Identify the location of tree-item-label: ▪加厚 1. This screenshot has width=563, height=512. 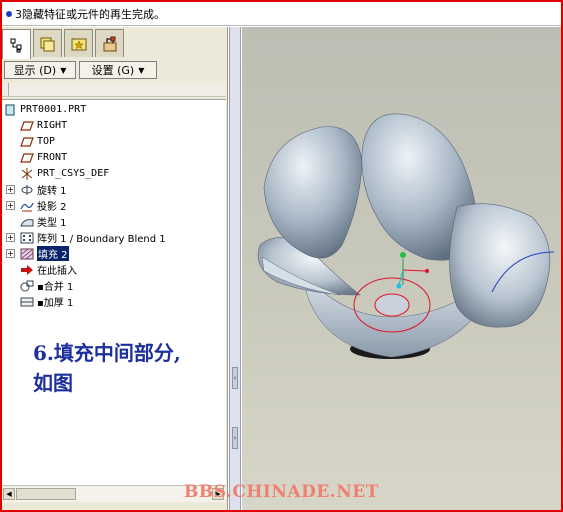
(55, 303).